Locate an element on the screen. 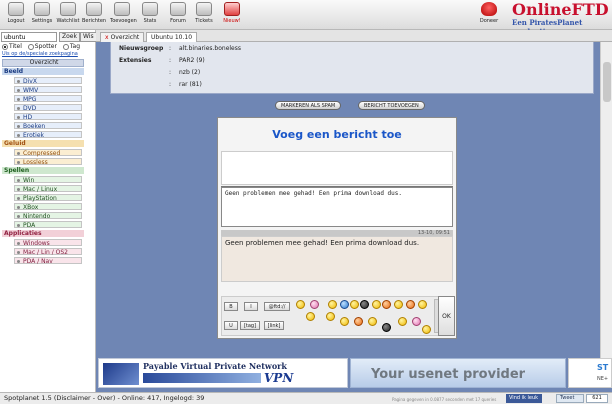 This screenshot has height=404, width=612. tickets-button: Tickets is located at coordinates (204, 15).